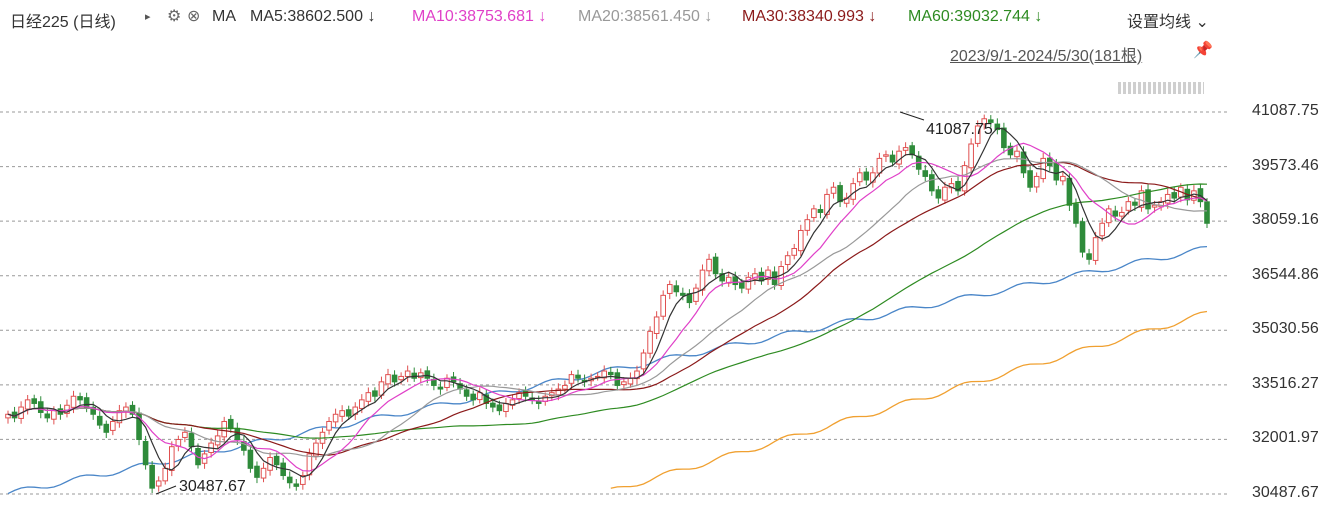 This screenshot has width=1335, height=520. Describe the element at coordinates (1285, 329) in the screenshot. I see `y-tick-label: 35030.56` at that location.